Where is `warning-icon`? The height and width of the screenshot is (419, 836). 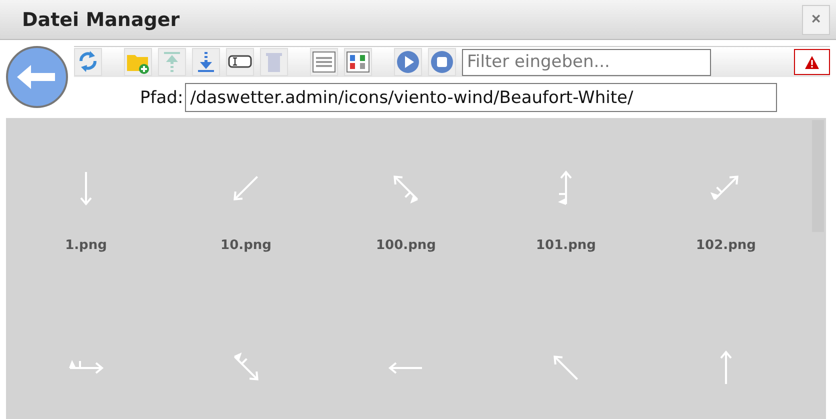
warning-icon is located at coordinates (812, 62).